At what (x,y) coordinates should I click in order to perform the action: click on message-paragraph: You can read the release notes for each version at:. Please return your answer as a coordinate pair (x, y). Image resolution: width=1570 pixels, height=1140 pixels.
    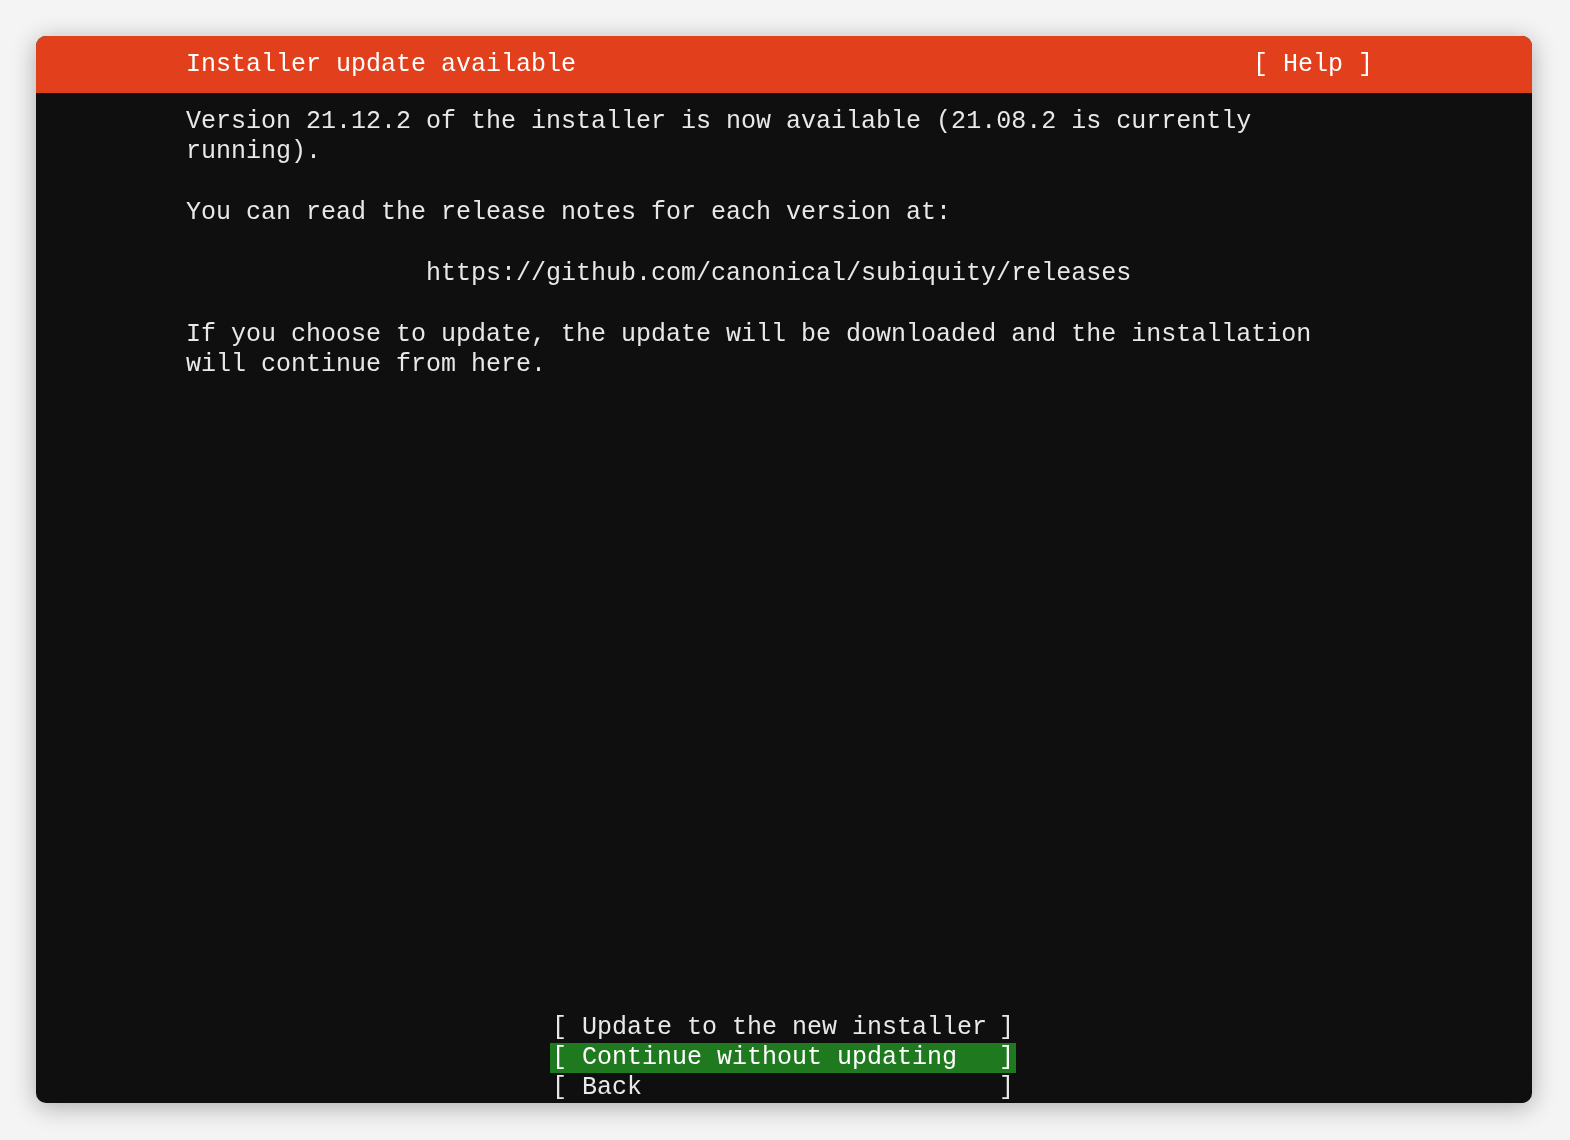
    Looking at the image, I should click on (569, 213).